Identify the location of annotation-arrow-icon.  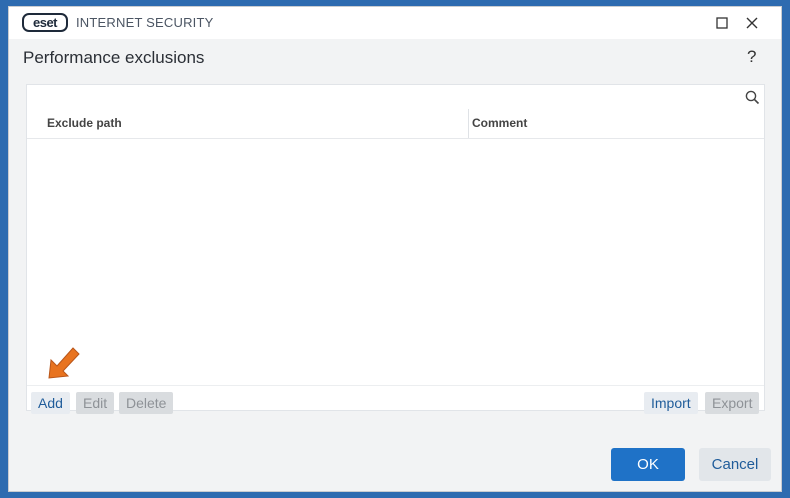
(64, 363).